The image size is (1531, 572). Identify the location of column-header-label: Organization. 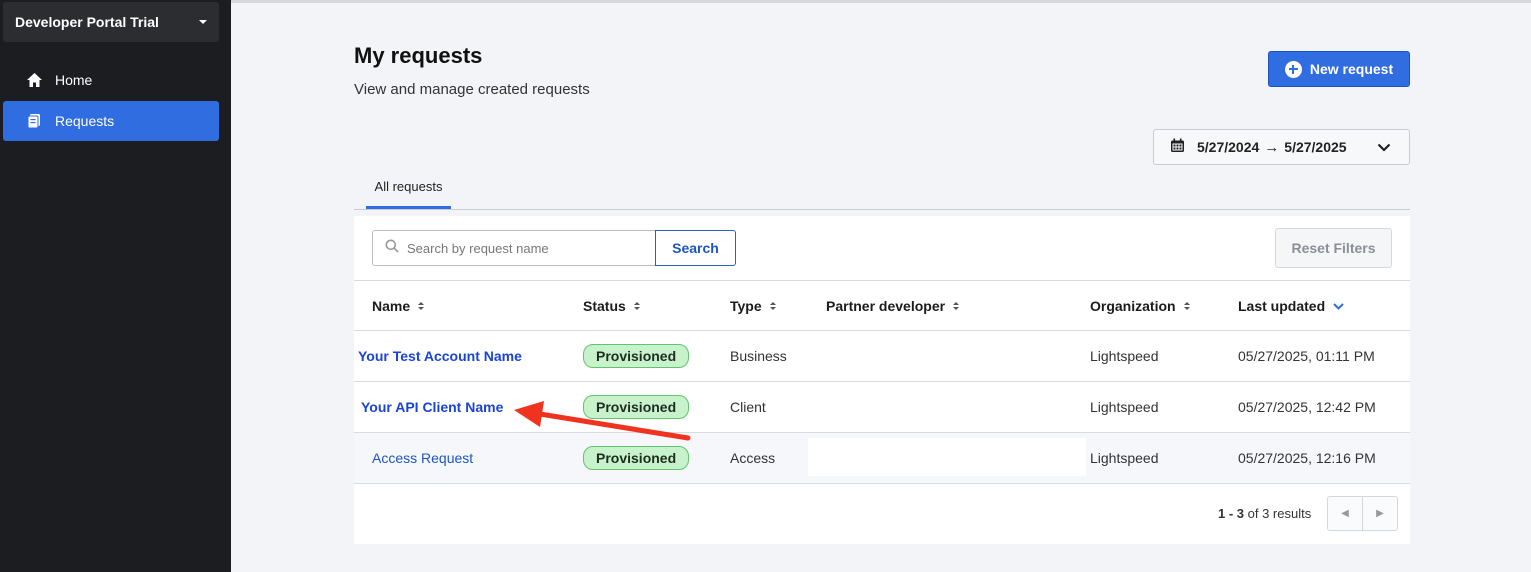
(1133, 306).